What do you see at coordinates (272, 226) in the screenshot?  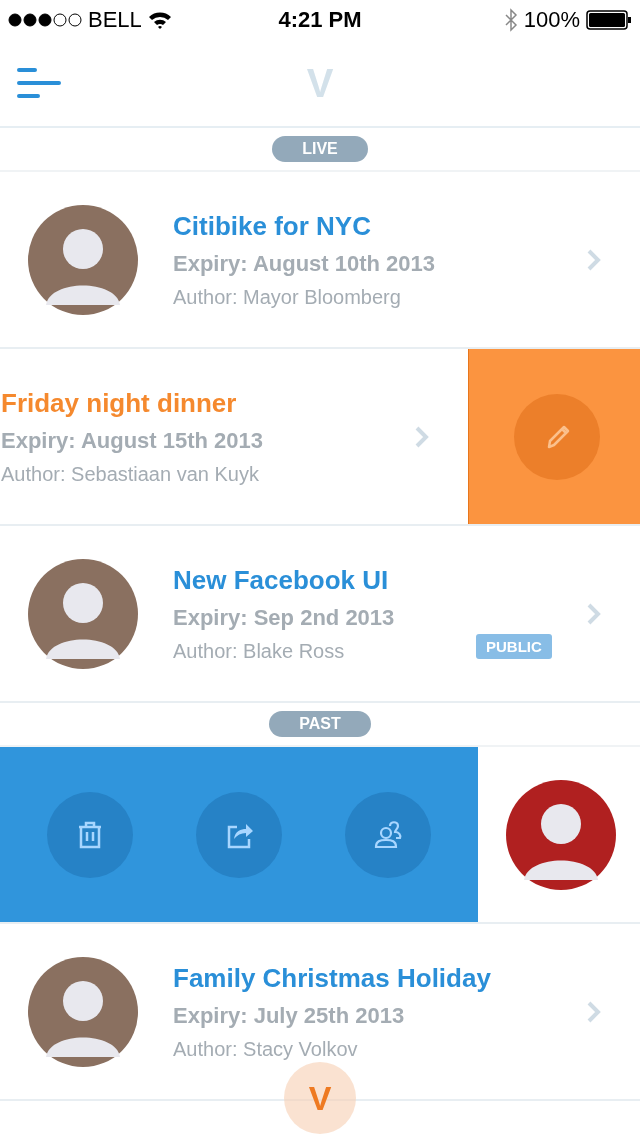 I see `item-title: Citibike for NYC` at bounding box center [272, 226].